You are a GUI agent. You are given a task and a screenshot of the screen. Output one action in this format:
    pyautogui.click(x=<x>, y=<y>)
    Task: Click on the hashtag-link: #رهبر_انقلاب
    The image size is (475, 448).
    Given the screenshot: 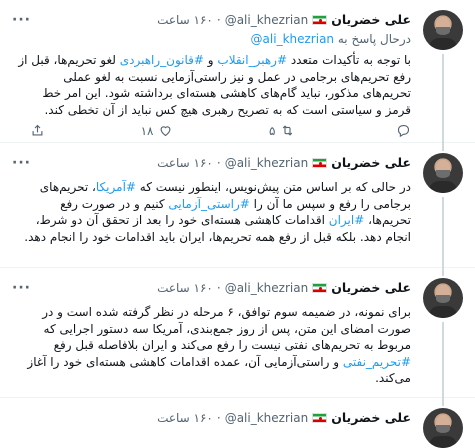 What is the action you would take?
    pyautogui.click(x=252, y=60)
    